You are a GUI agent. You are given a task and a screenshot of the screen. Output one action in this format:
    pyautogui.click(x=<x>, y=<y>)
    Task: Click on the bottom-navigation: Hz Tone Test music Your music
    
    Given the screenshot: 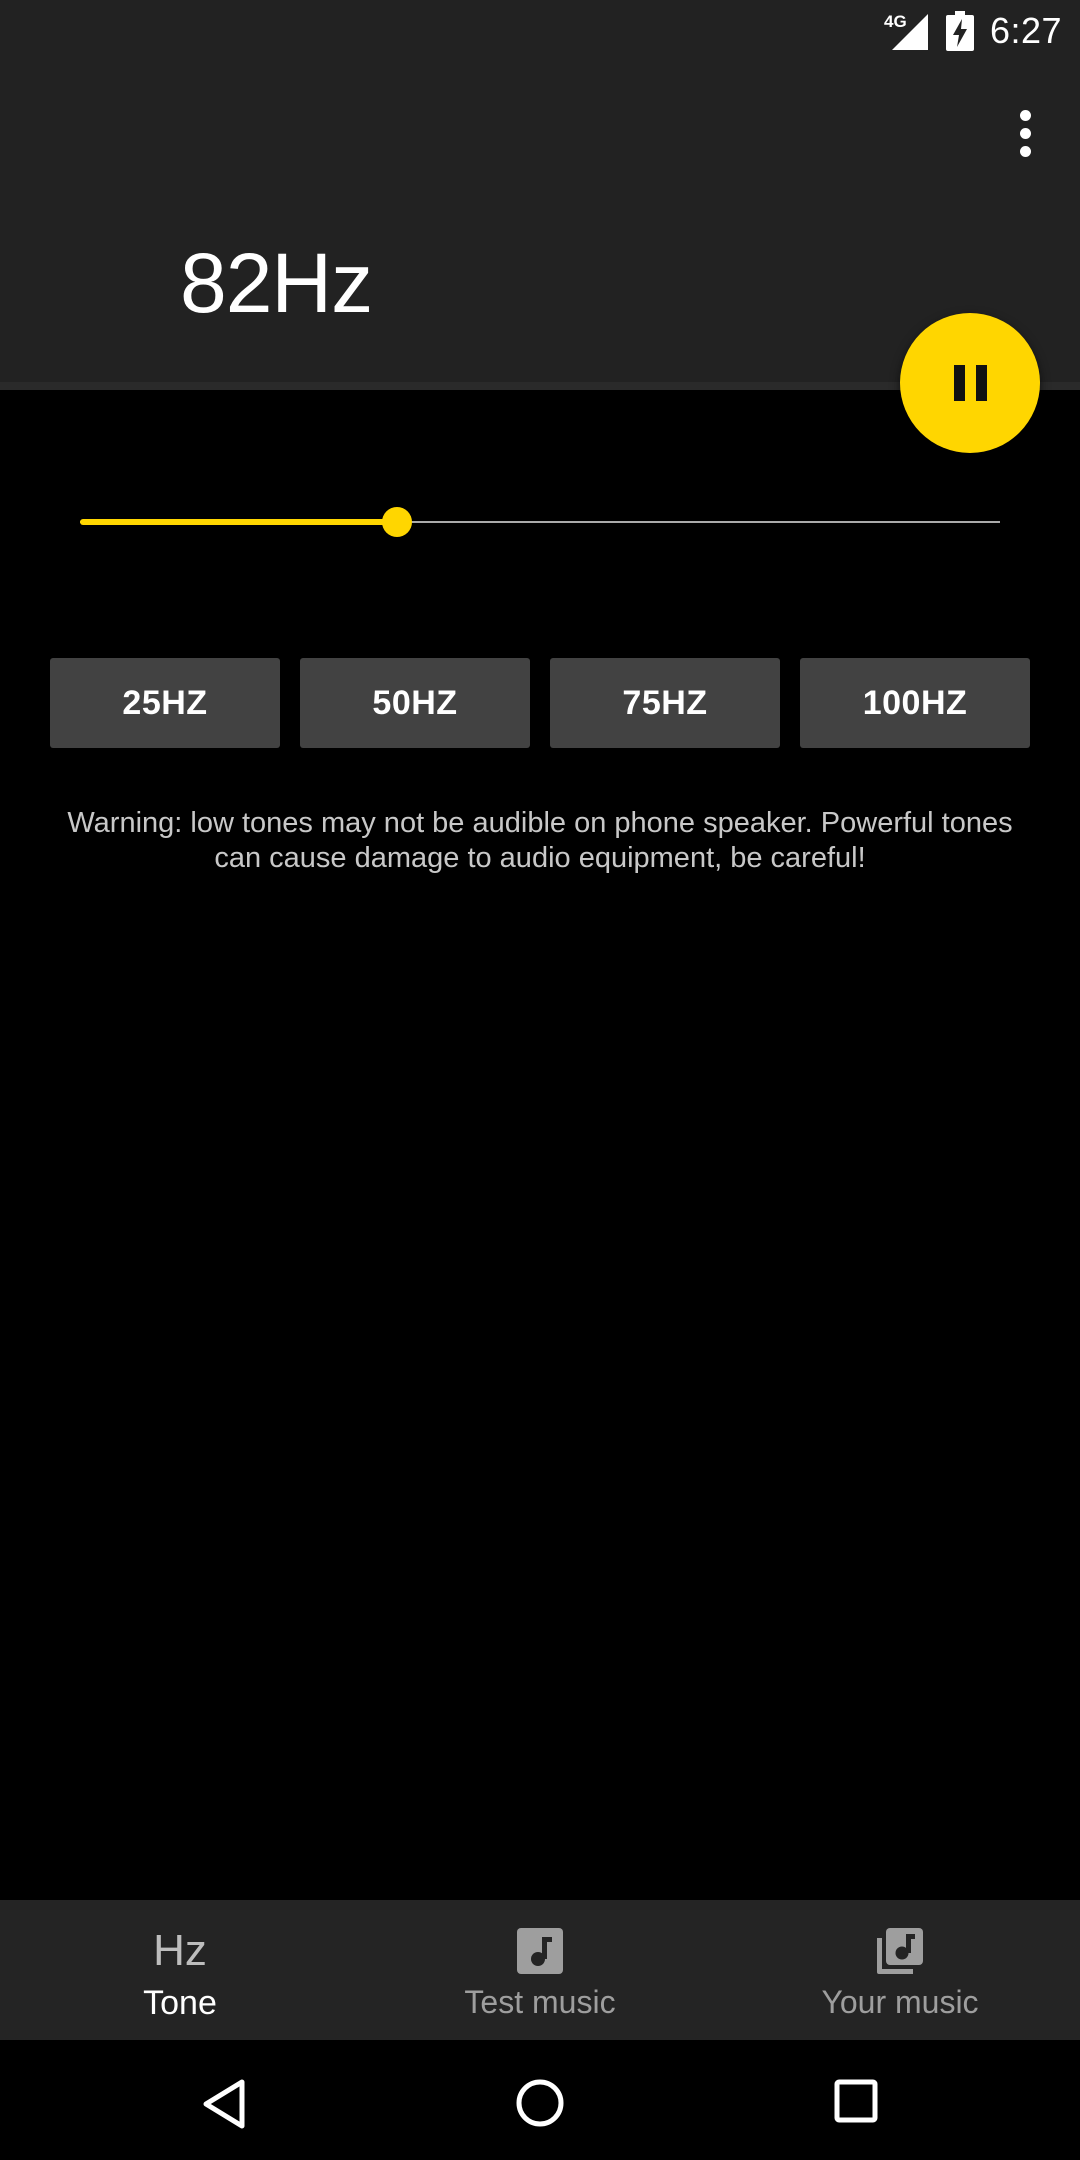 What is the action you would take?
    pyautogui.click(x=540, y=1970)
    